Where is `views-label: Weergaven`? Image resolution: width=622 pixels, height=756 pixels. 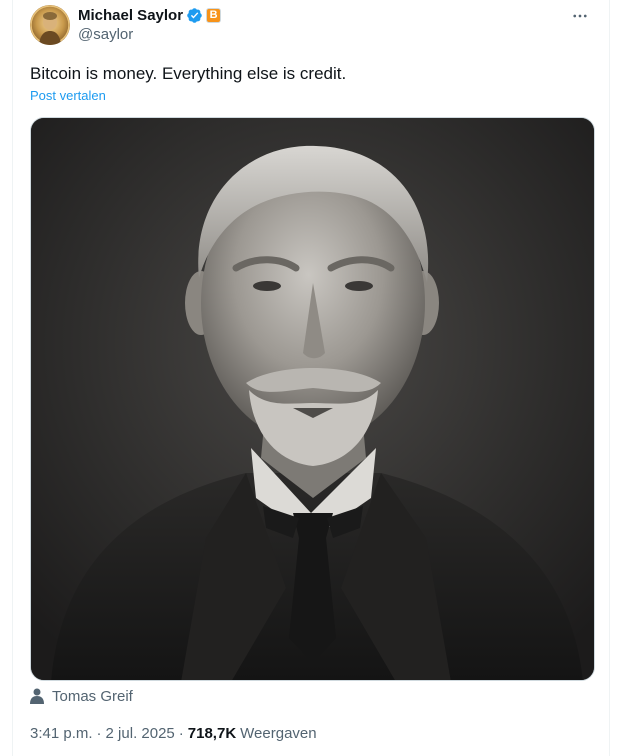 views-label: Weergaven is located at coordinates (278, 733).